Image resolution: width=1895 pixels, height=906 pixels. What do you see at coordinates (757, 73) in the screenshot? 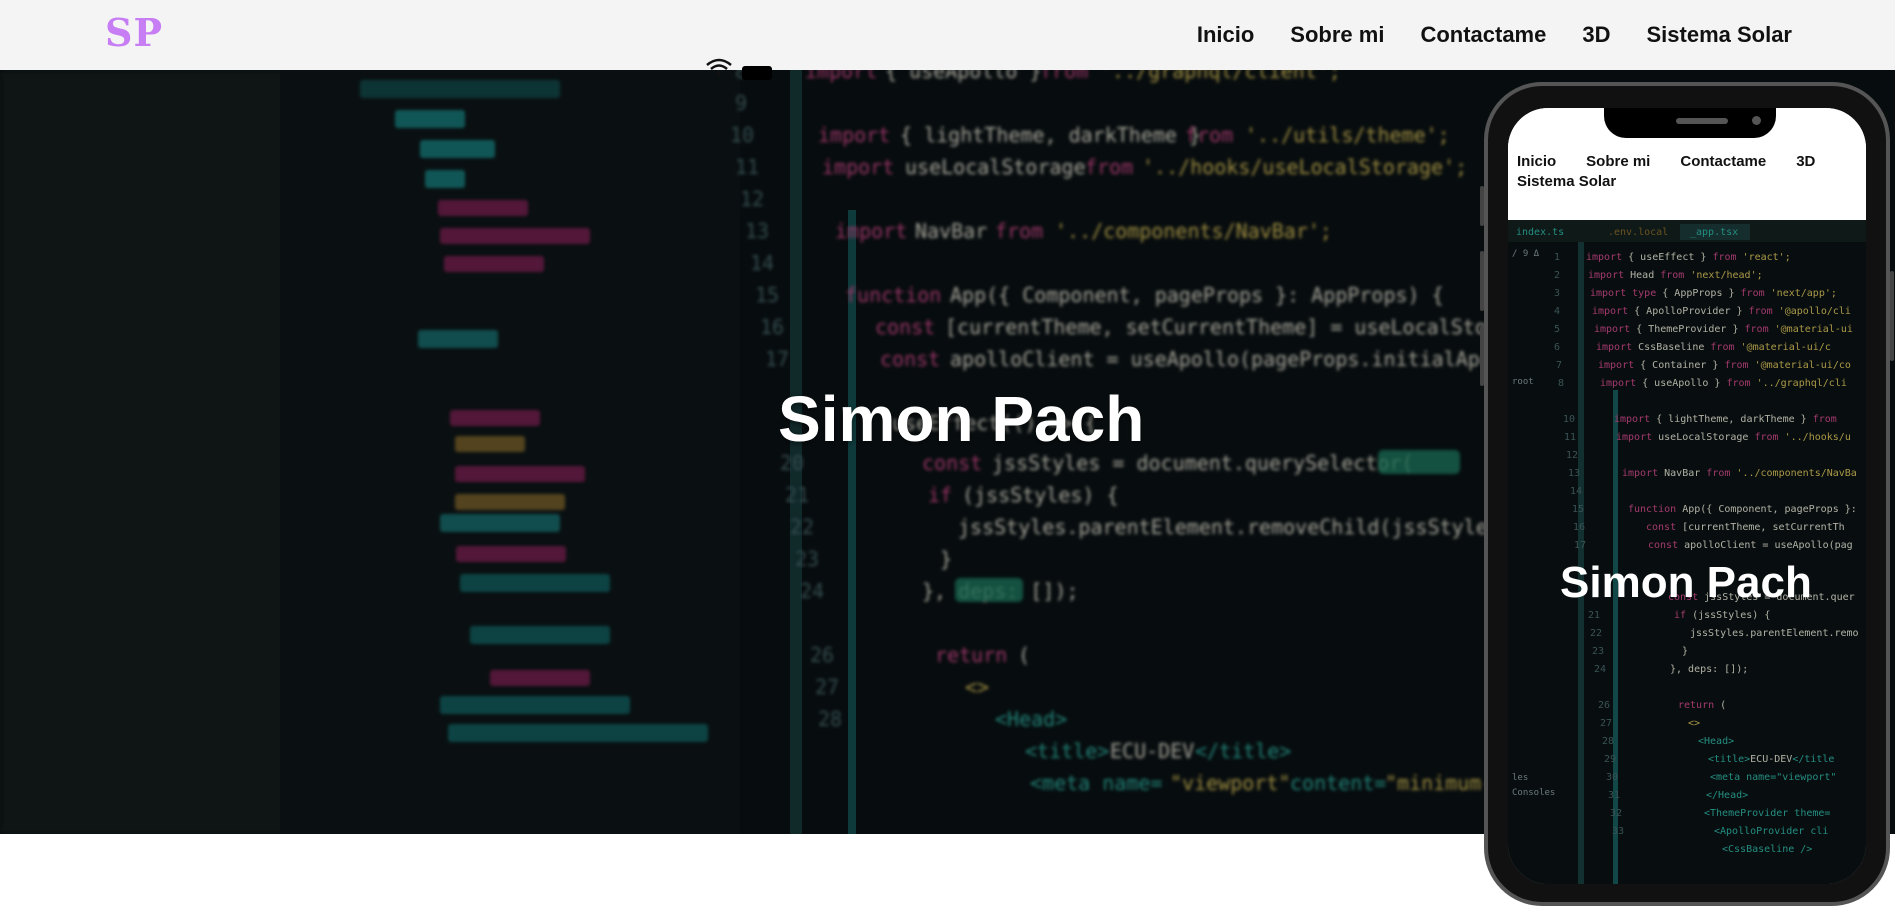
I see `camera-icon` at bounding box center [757, 73].